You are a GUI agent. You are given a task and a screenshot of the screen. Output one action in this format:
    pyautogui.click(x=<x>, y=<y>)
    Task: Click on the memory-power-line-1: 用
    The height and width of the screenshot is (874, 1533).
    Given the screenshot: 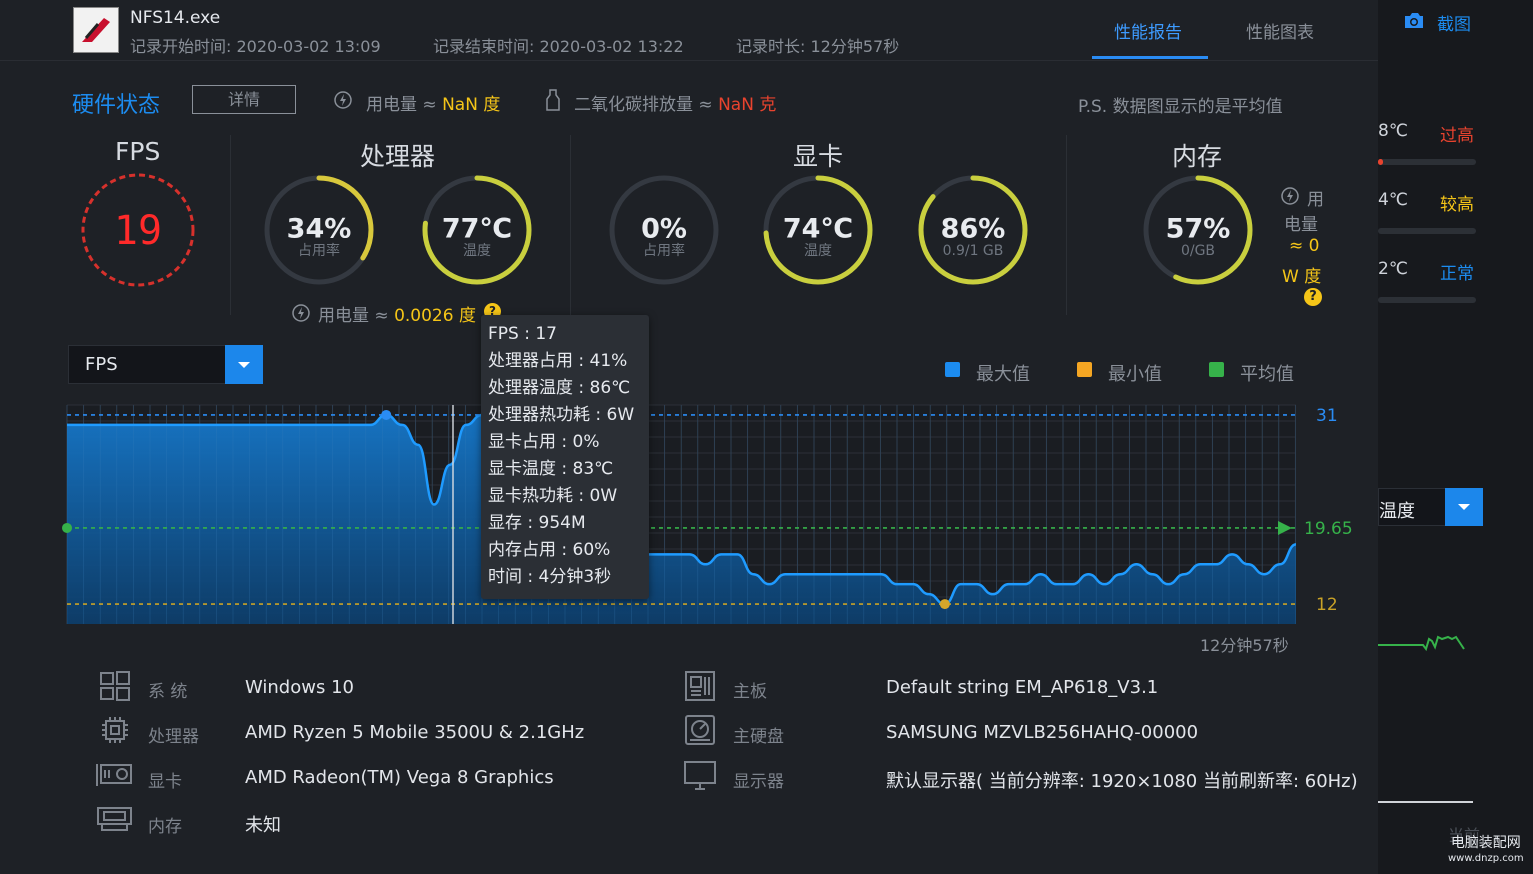 What is the action you would take?
    pyautogui.click(x=1315, y=200)
    